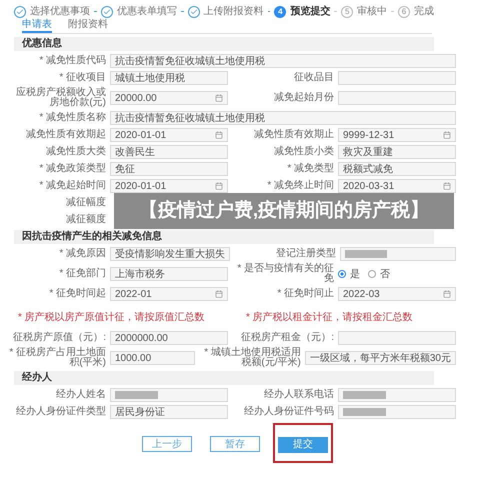 The height and width of the screenshot is (482, 500). Describe the element at coordinates (60, 98) in the screenshot. I see `field-label: 应税房产税额收入或房地价款(元)` at that location.